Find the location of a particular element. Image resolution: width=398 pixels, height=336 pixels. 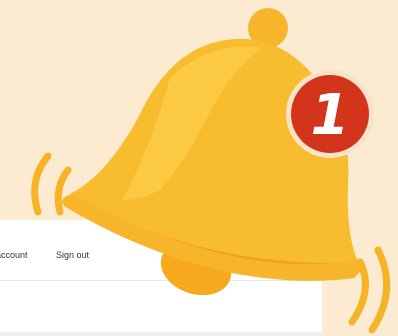

notification-badge: 1 is located at coordinates (330, 114).